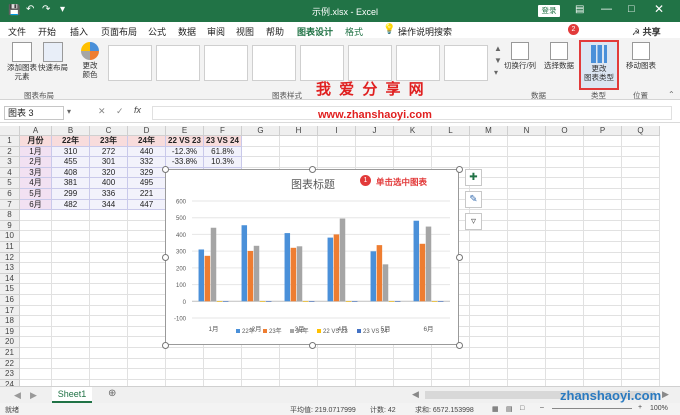 The width and height of the screenshot is (680, 415). I want to click on cell: 3月, so click(36, 173).